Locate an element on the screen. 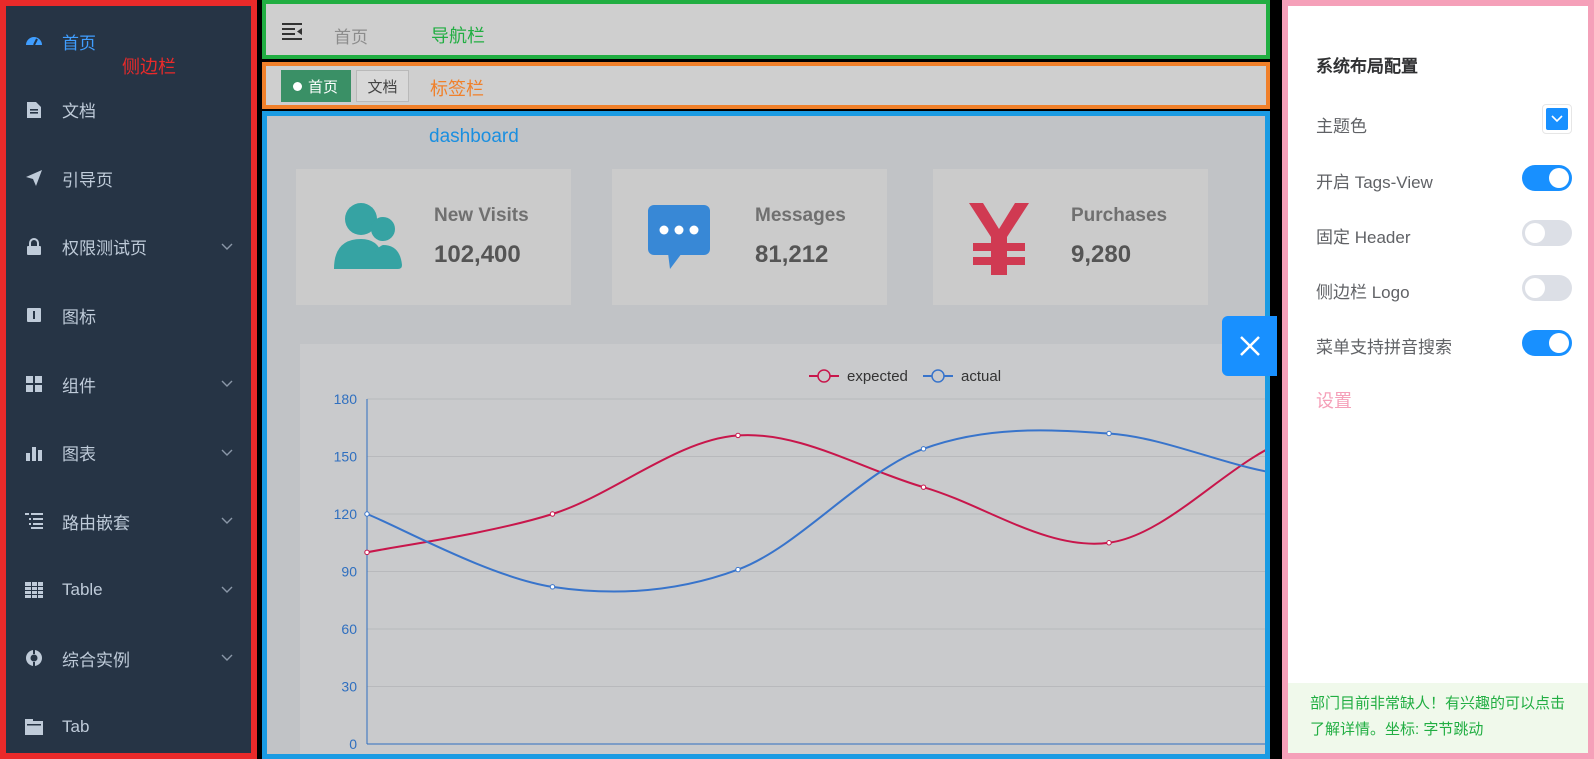 The image size is (1594, 759). sidebar-item-label: 路由嵌套 is located at coordinates (96, 523).